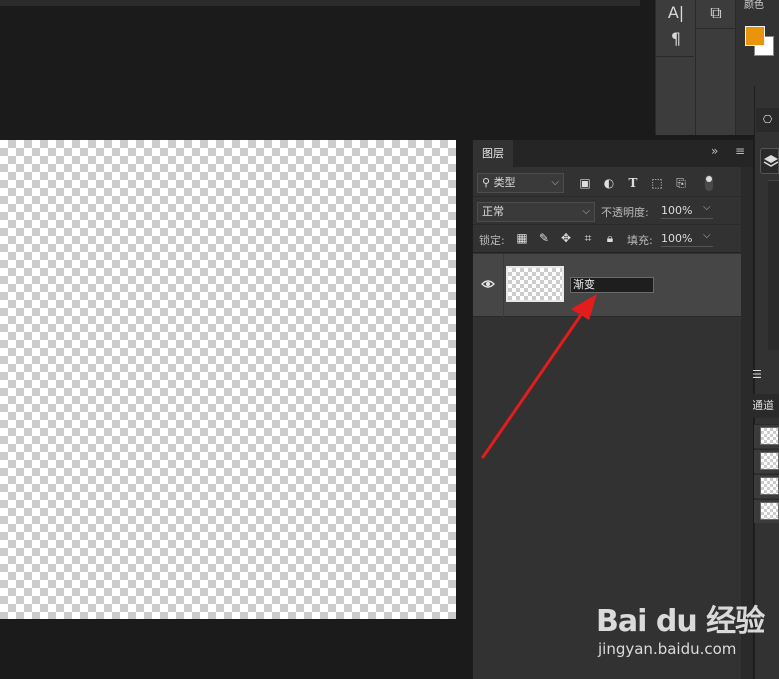  Describe the element at coordinates (488, 285) in the screenshot. I see `visibility-eye-icon` at that location.